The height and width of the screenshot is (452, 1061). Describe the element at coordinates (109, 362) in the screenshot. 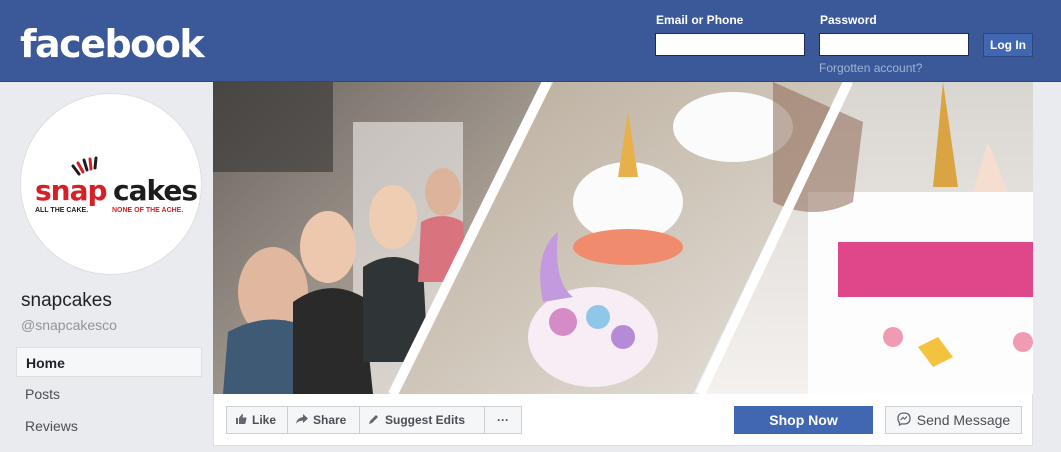

I see `nav-item-home: Home` at that location.